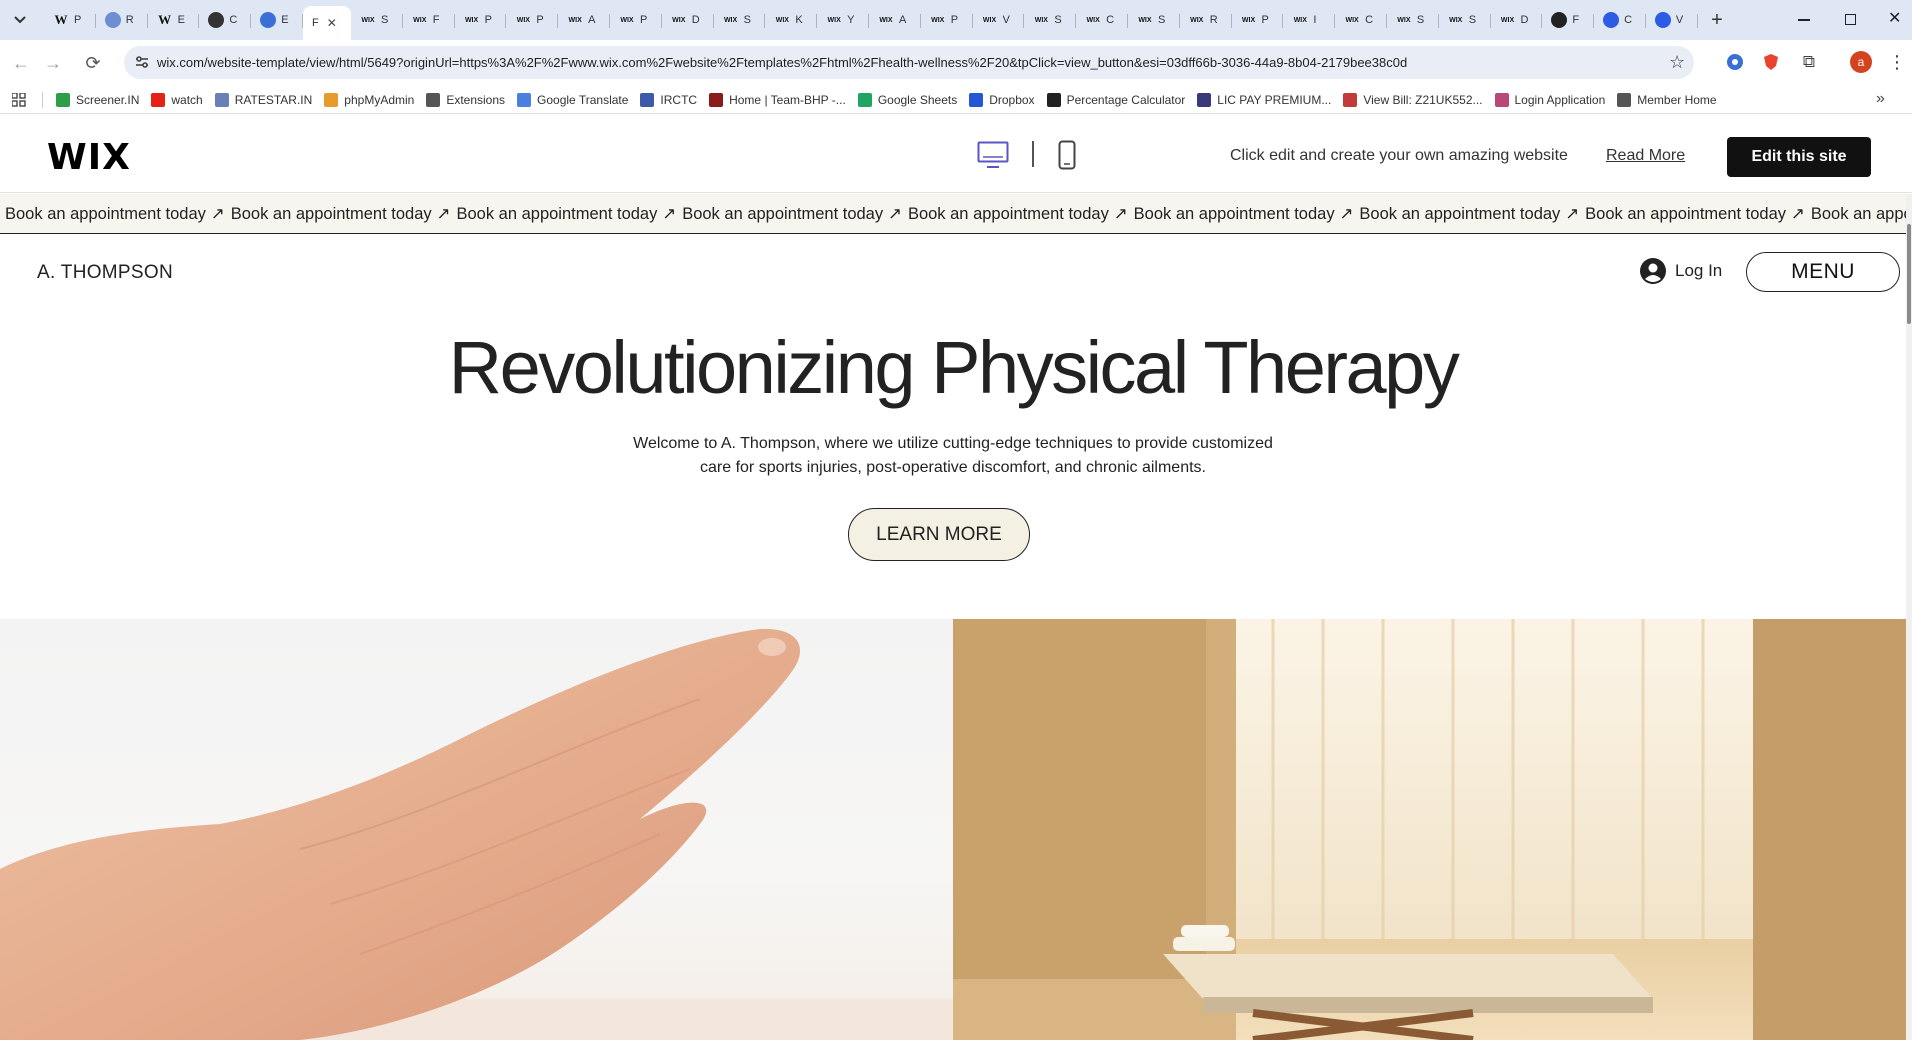 This screenshot has width=1912, height=1040. What do you see at coordinates (105, 273) in the screenshot?
I see `site-brand: A. THOMPSON` at bounding box center [105, 273].